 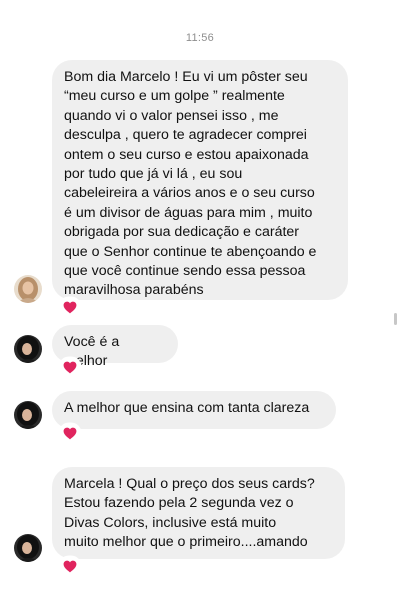 I want to click on scrollbar-thumb, so click(x=395, y=319).